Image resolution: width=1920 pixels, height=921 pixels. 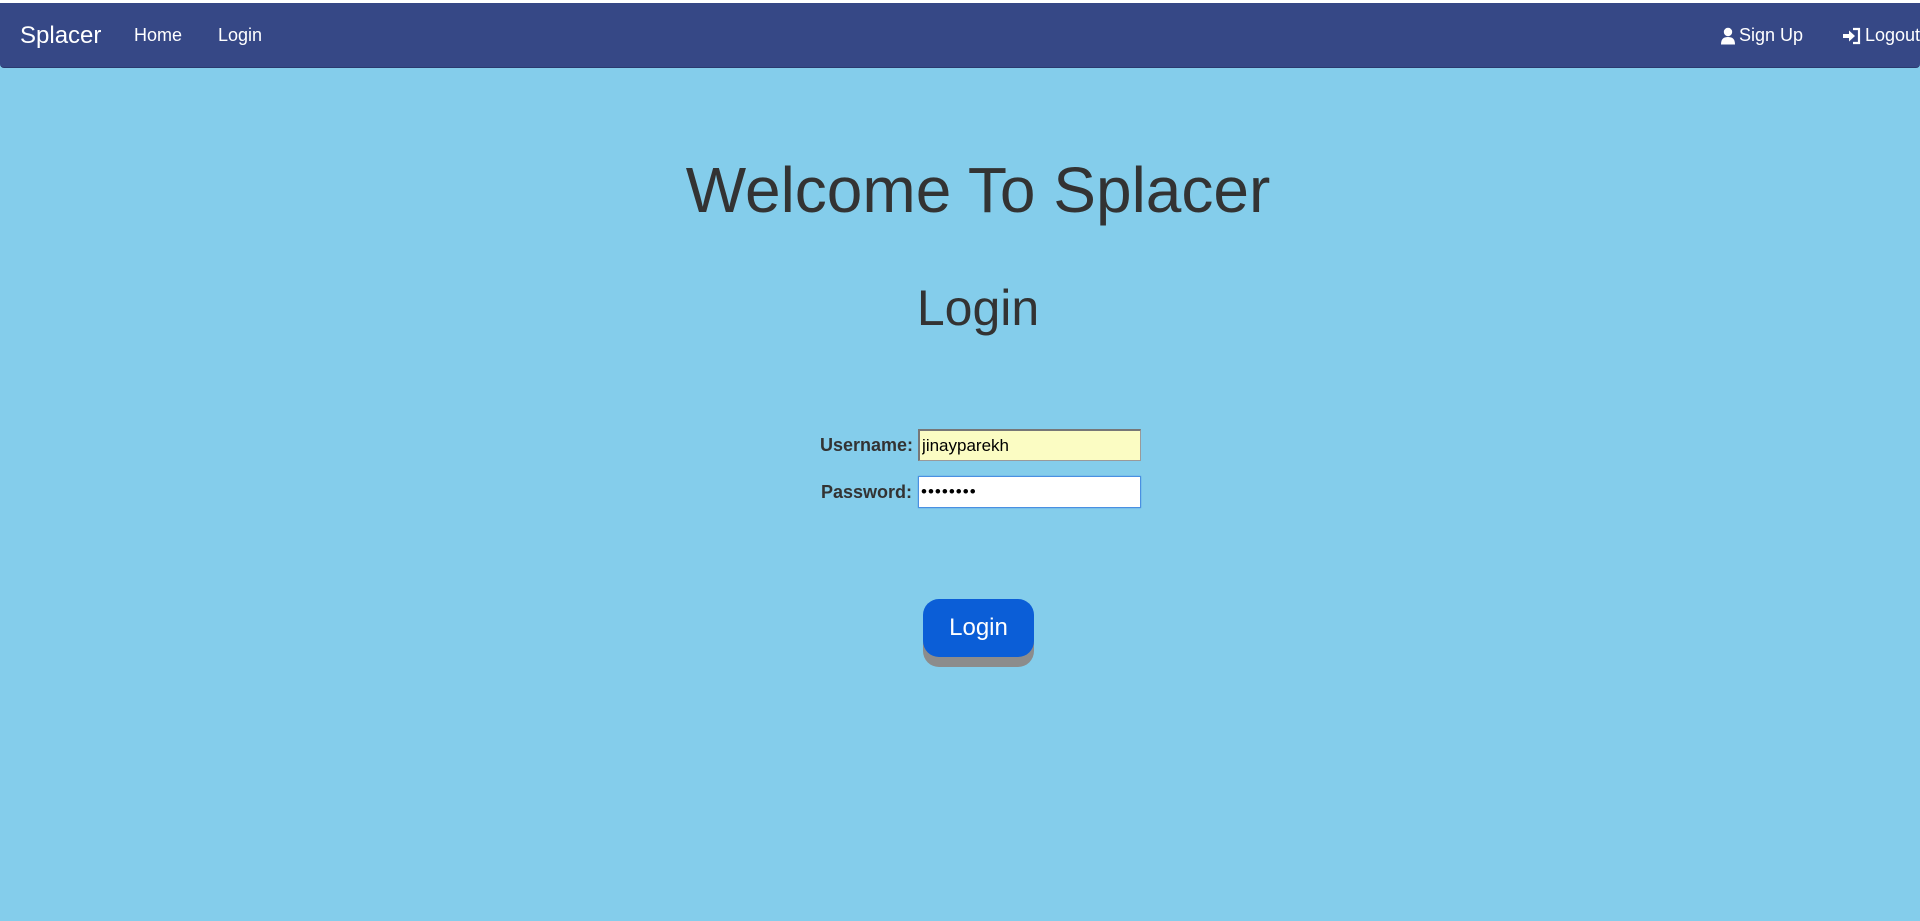 I want to click on navbar: Splacer Home Login Sign Up Logout, so click(x=960, y=35).